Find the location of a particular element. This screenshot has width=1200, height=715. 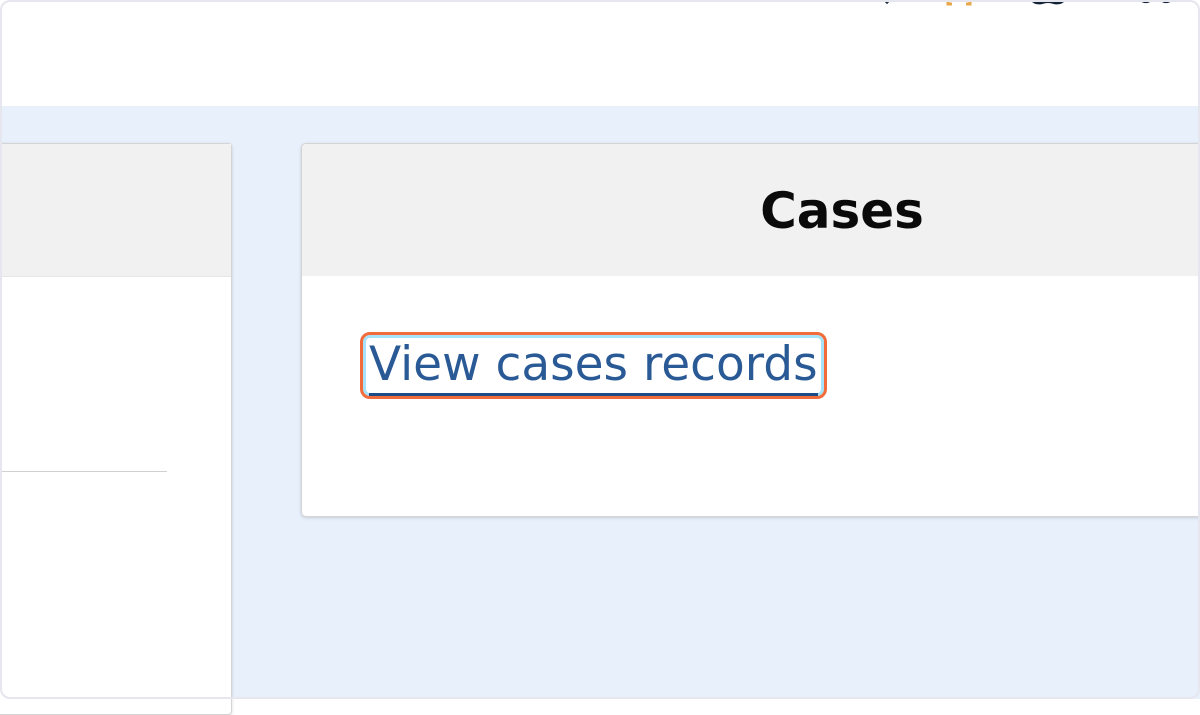

group-icon is located at coordinates (1048, 3).